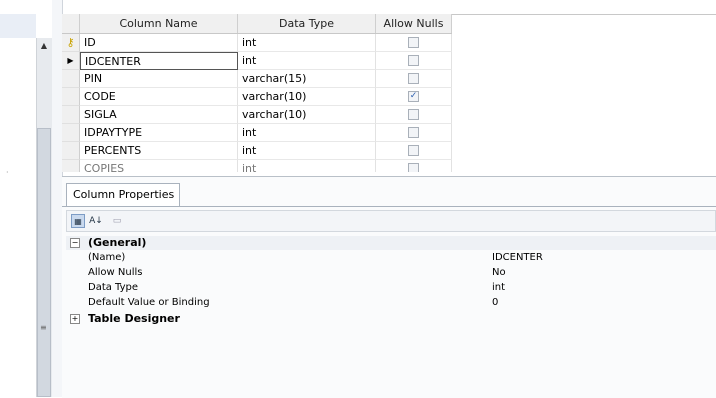 The image size is (716, 398). Describe the element at coordinates (498, 288) in the screenshot. I see `property-value: int` at that location.